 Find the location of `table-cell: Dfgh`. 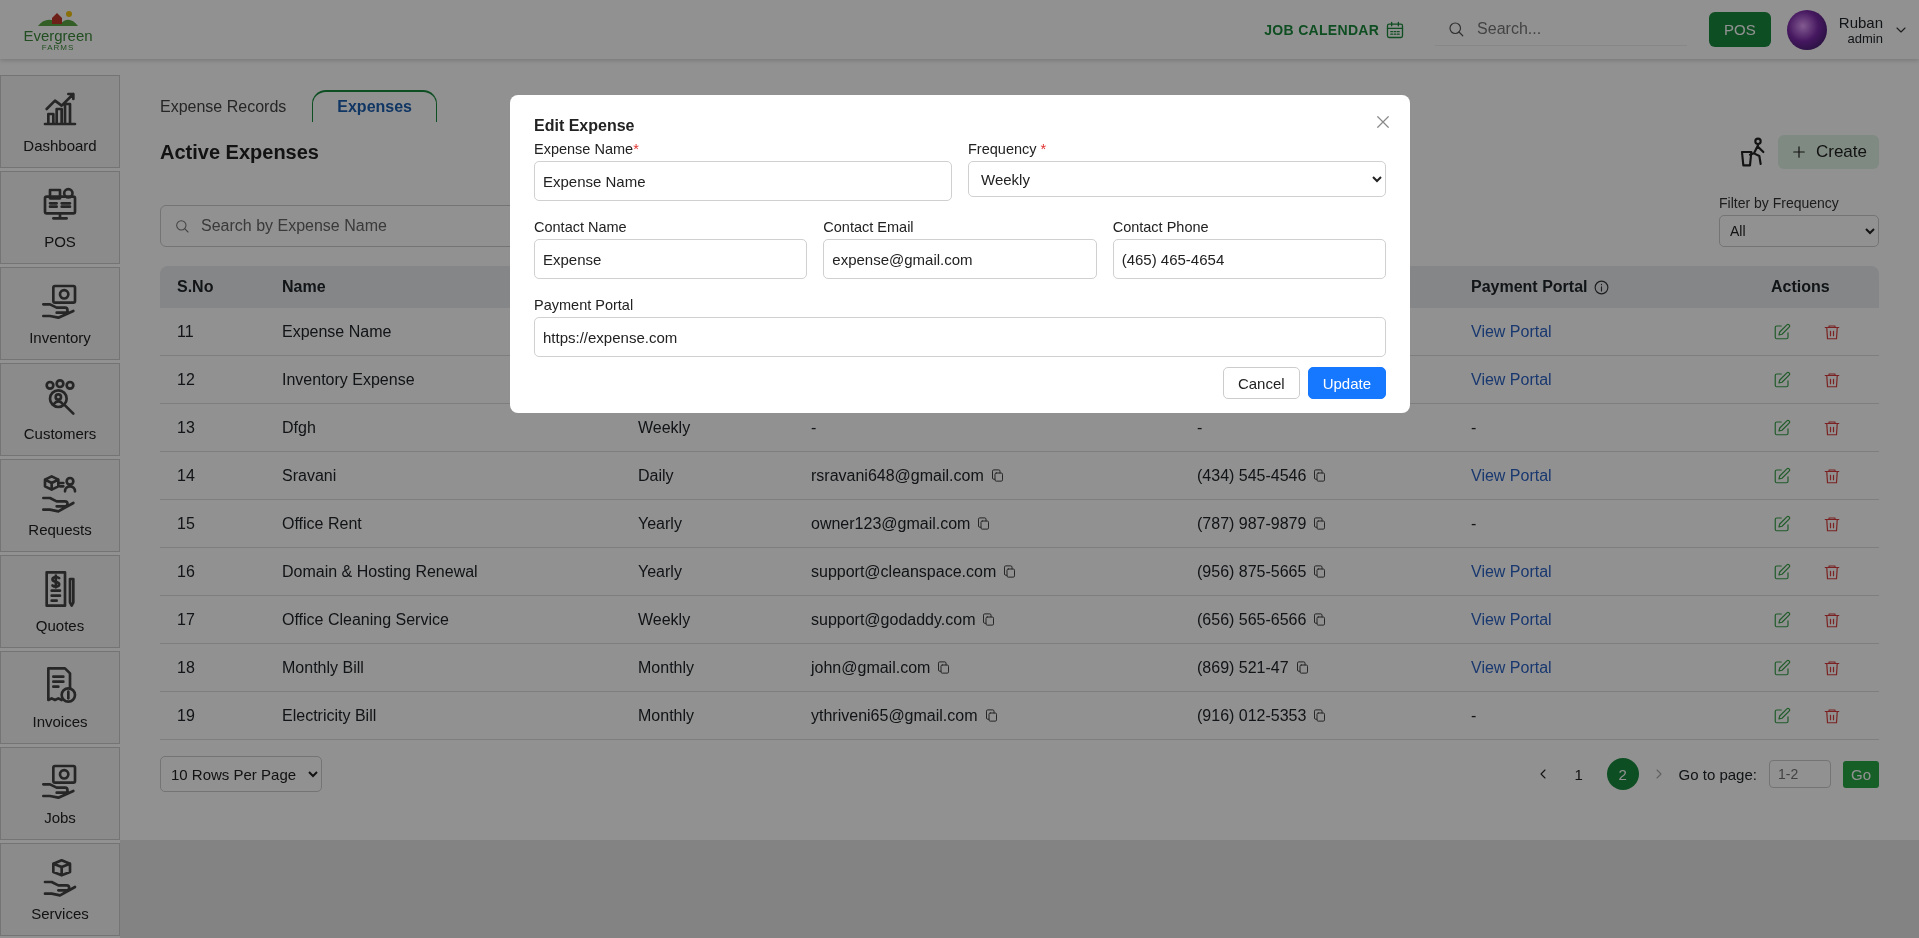

table-cell: Dfgh is located at coordinates (299, 427).